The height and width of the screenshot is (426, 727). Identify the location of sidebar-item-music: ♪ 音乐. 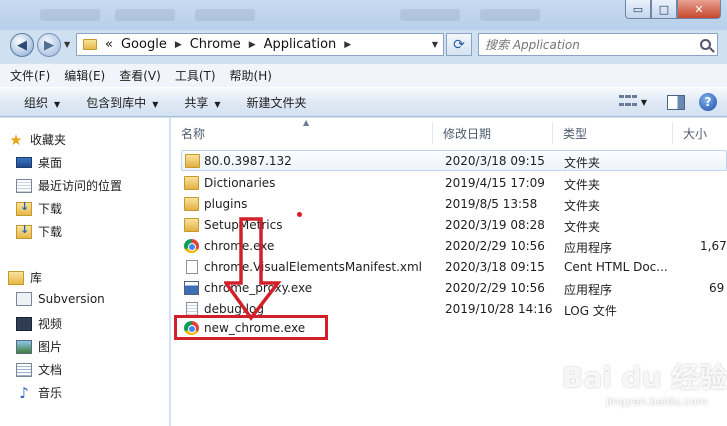
(39, 392).